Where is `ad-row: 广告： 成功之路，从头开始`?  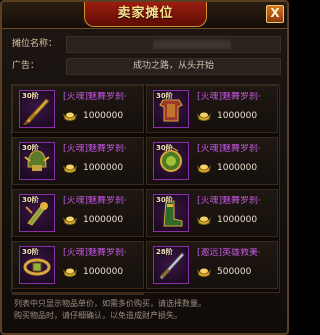
ad-row: 广告： 成功之路，从头开始 is located at coordinates (144, 66).